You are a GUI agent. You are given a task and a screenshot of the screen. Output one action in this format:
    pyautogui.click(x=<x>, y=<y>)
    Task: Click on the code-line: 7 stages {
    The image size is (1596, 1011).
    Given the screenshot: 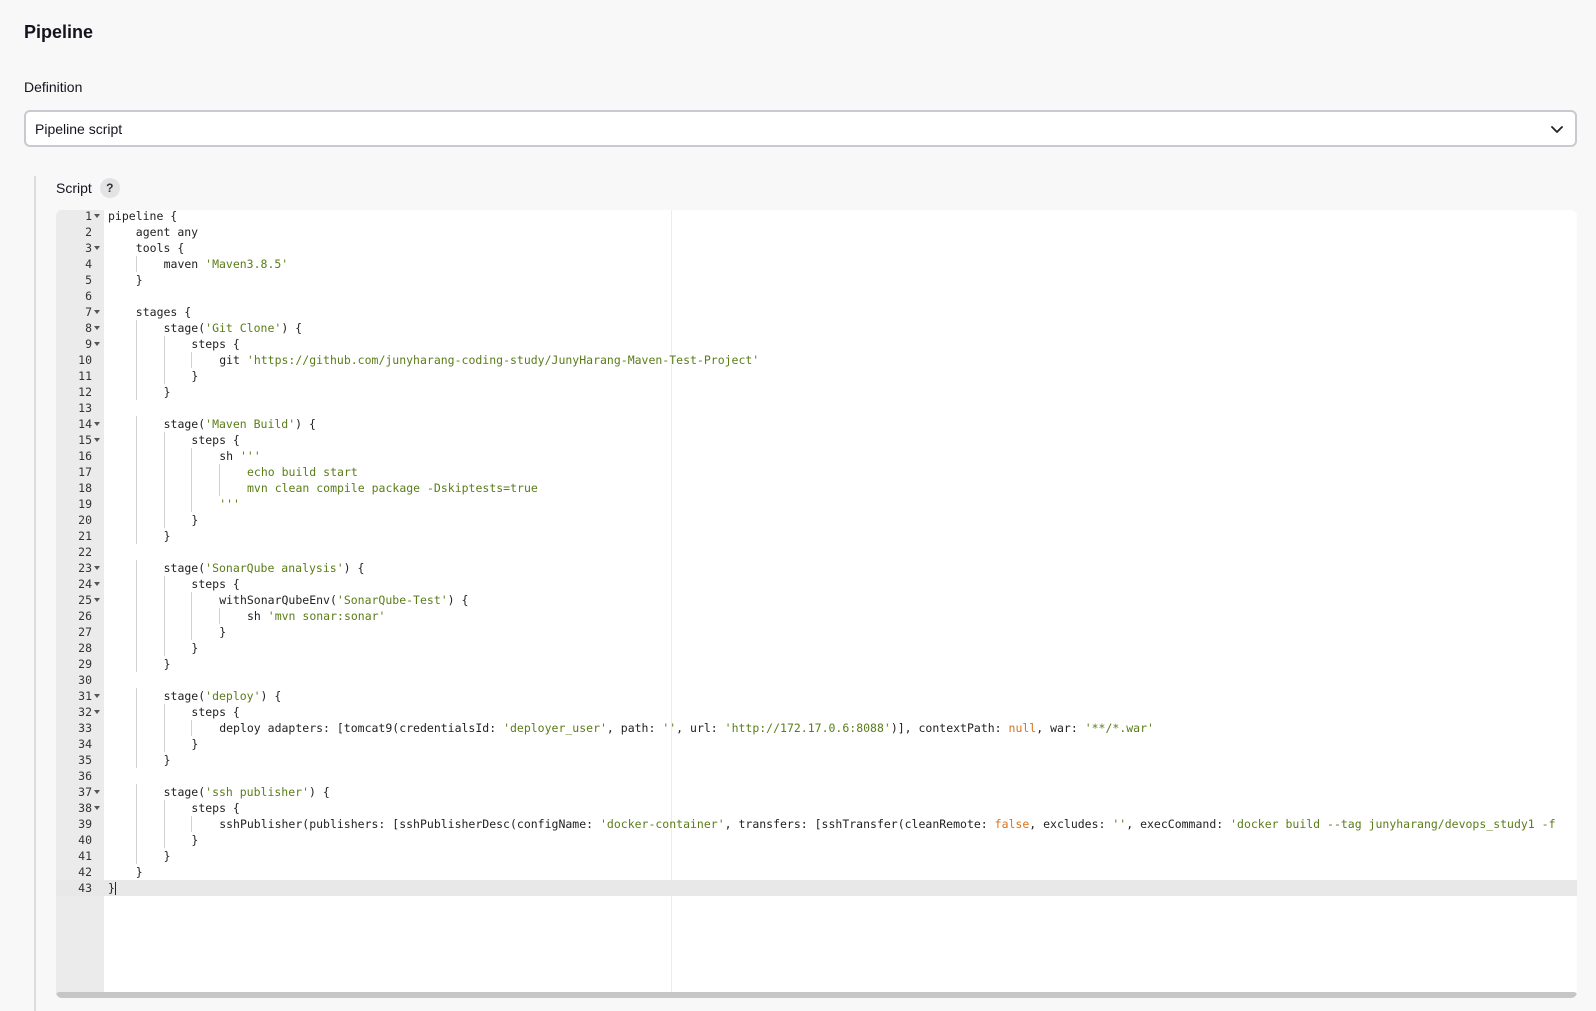 What is the action you would take?
    pyautogui.click(x=816, y=312)
    